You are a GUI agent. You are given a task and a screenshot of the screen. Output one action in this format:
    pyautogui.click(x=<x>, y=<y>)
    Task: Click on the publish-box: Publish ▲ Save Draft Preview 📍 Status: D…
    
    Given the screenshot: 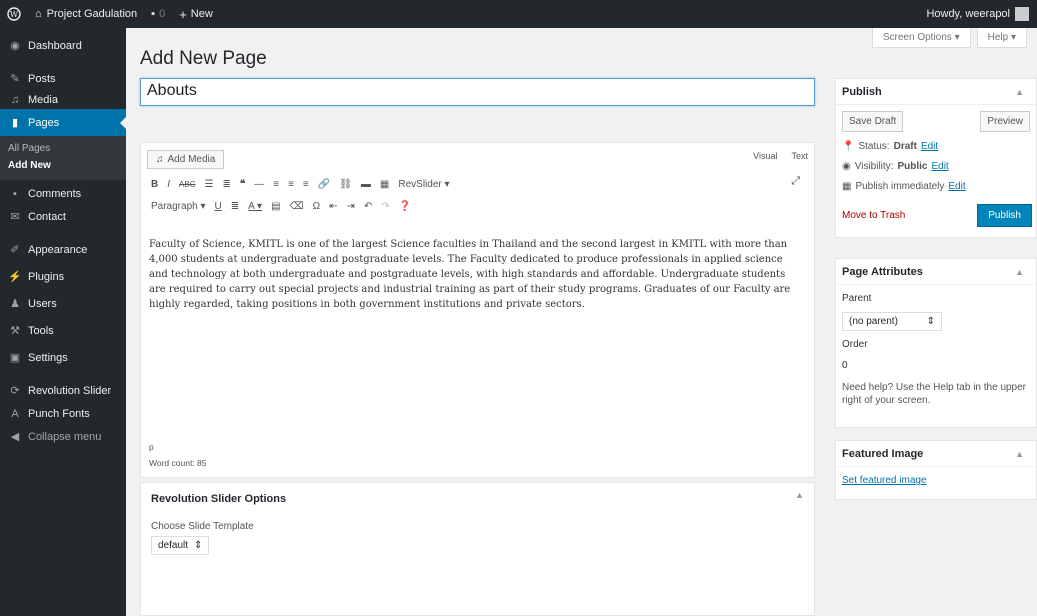 What is the action you would take?
    pyautogui.click(x=936, y=158)
    